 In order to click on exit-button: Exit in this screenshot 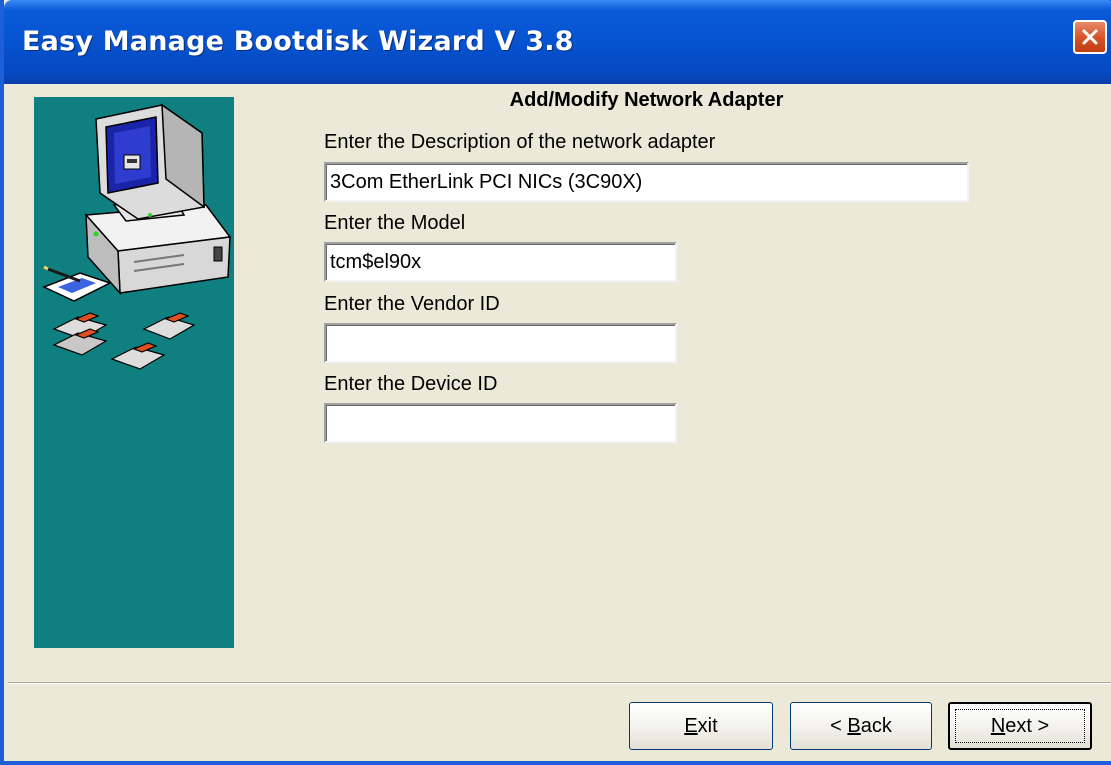, I will do `click(701, 726)`.